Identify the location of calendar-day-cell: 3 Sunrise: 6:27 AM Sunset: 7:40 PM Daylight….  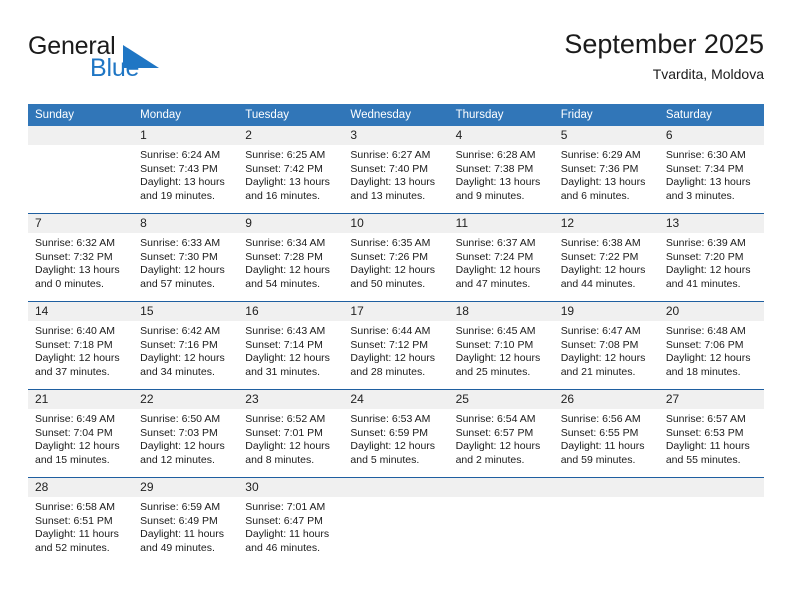
(396, 170).